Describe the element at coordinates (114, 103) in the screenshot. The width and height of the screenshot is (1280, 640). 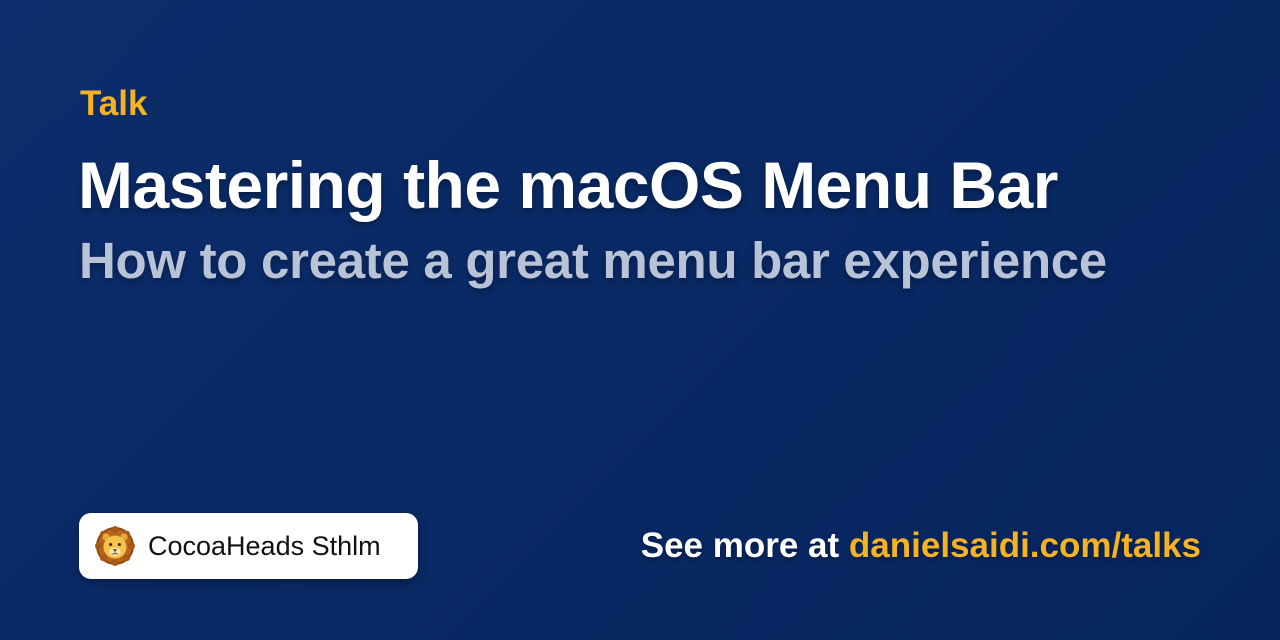
I see `eyebrow-label: Talk` at that location.